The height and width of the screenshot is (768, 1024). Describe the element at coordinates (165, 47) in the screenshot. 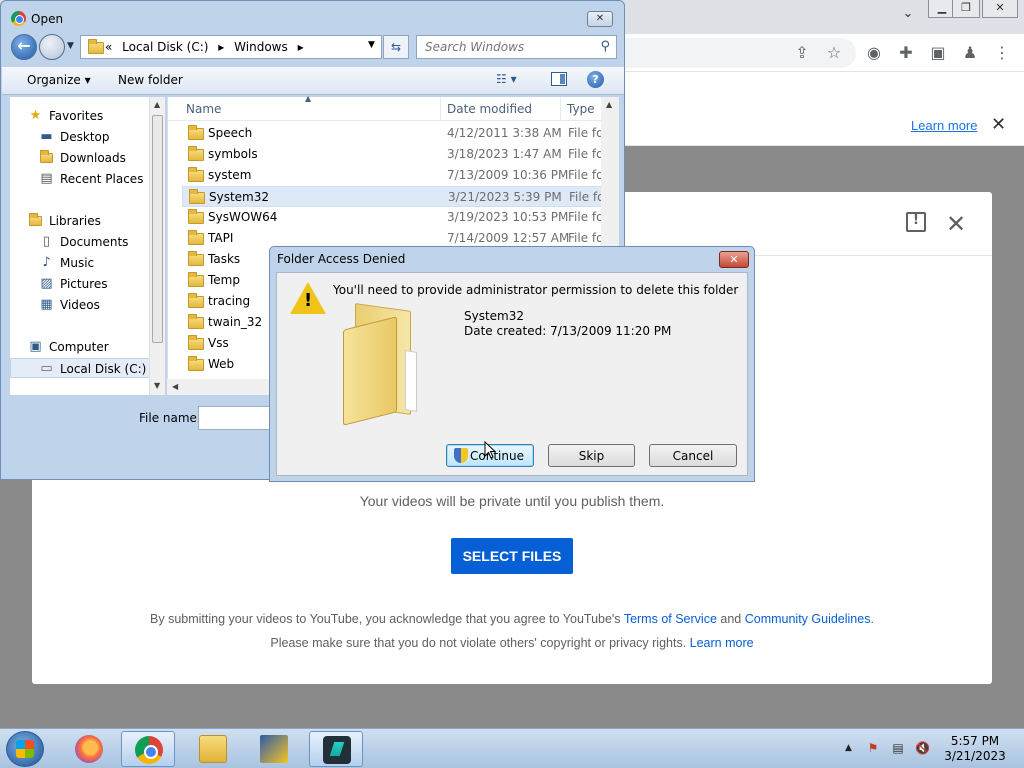

I see `breadcrumb-local-disk: Local Disk (C:)` at that location.